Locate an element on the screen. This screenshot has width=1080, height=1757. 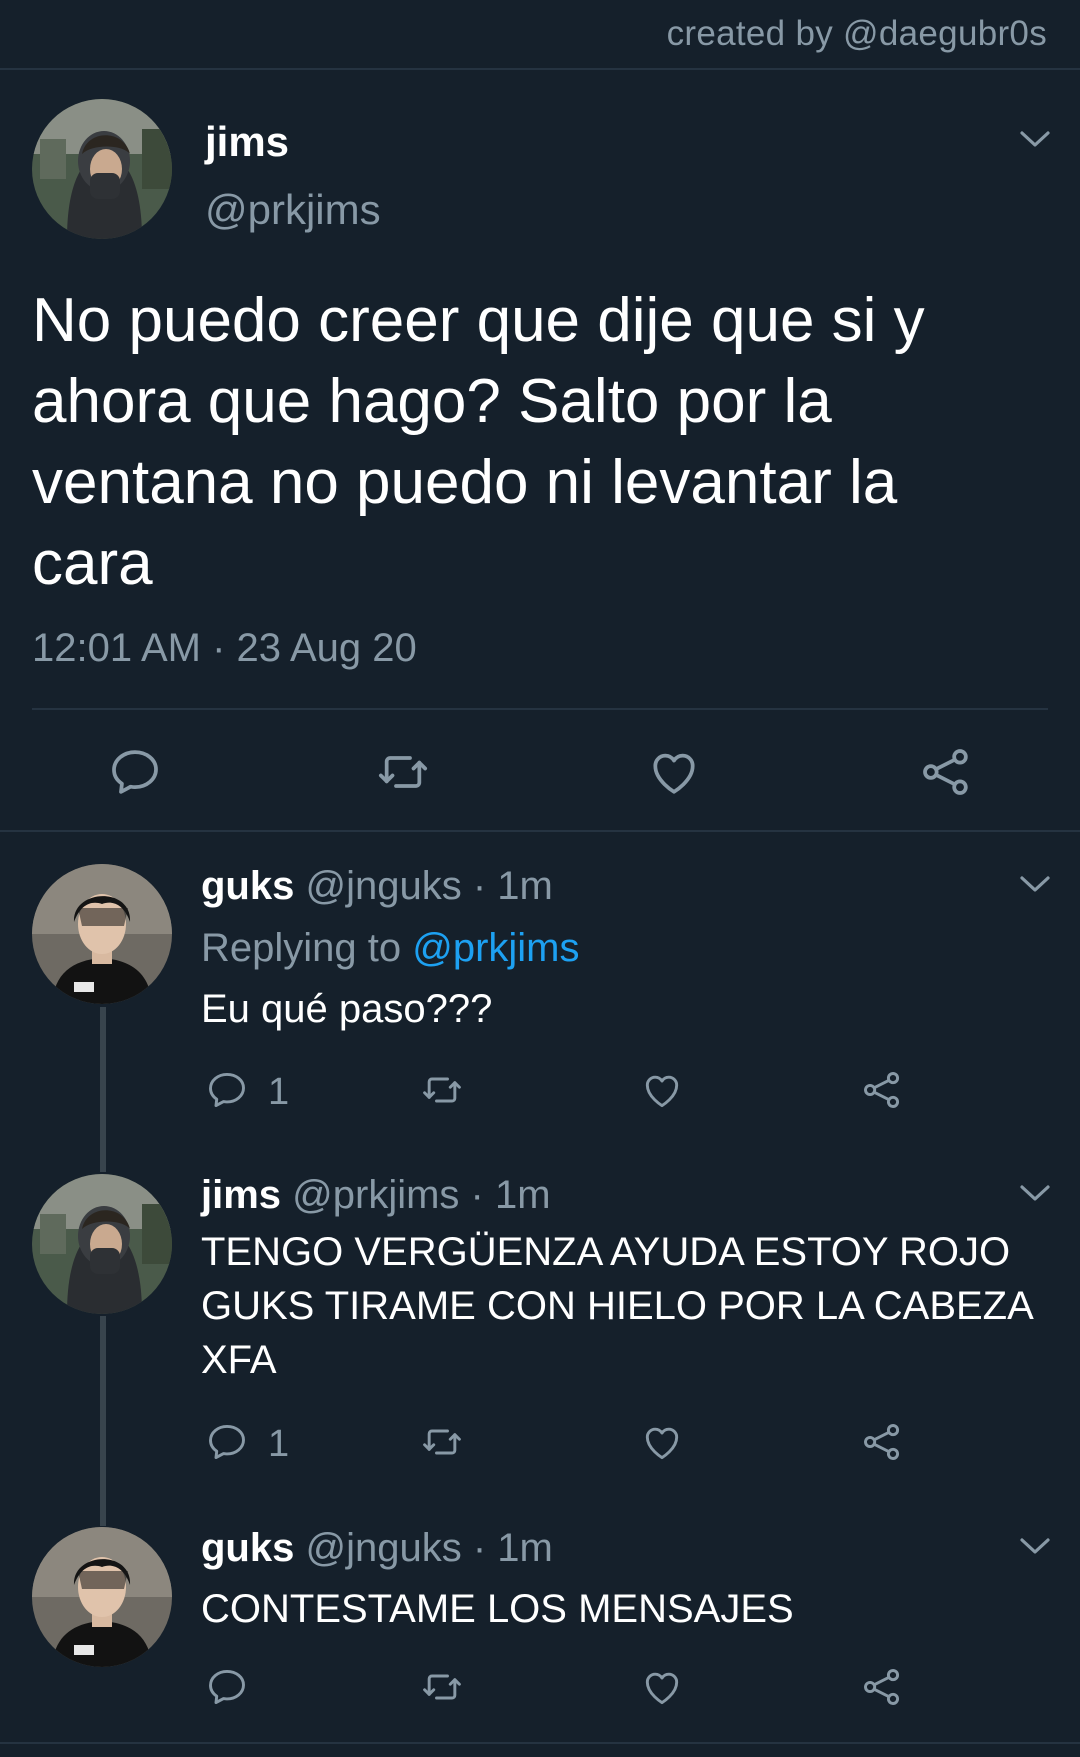
author-meta: @prkjims · 1m is located at coordinates (416, 1195).